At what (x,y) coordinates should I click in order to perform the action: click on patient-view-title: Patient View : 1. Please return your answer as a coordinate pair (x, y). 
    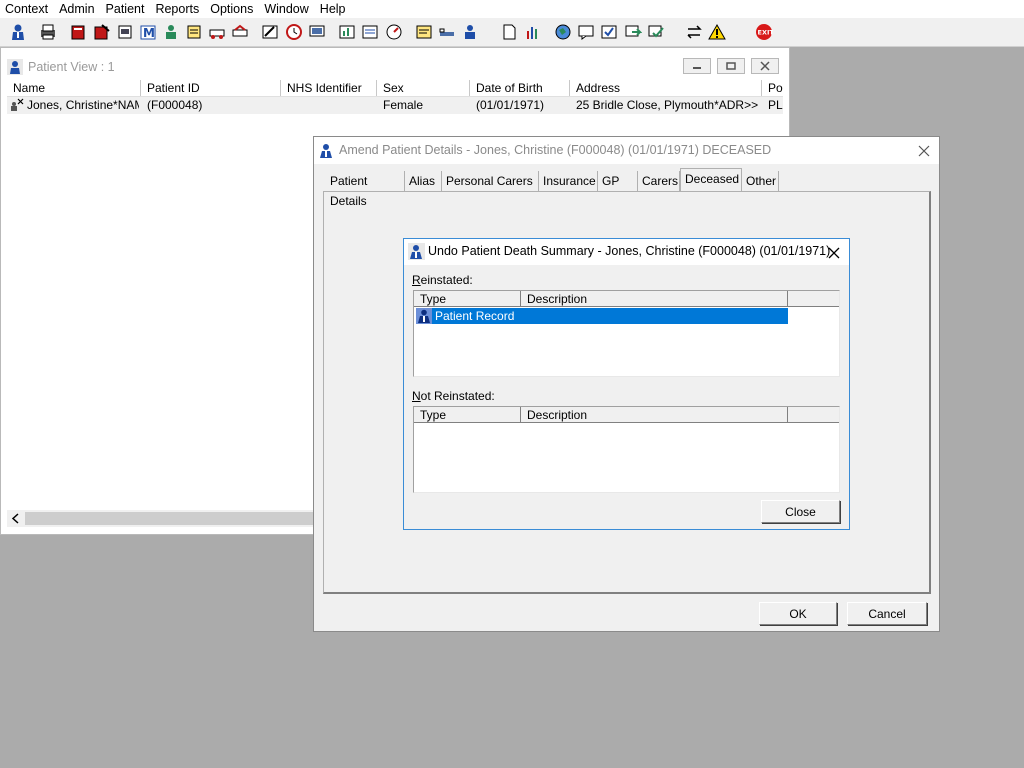
    Looking at the image, I should click on (71, 67).